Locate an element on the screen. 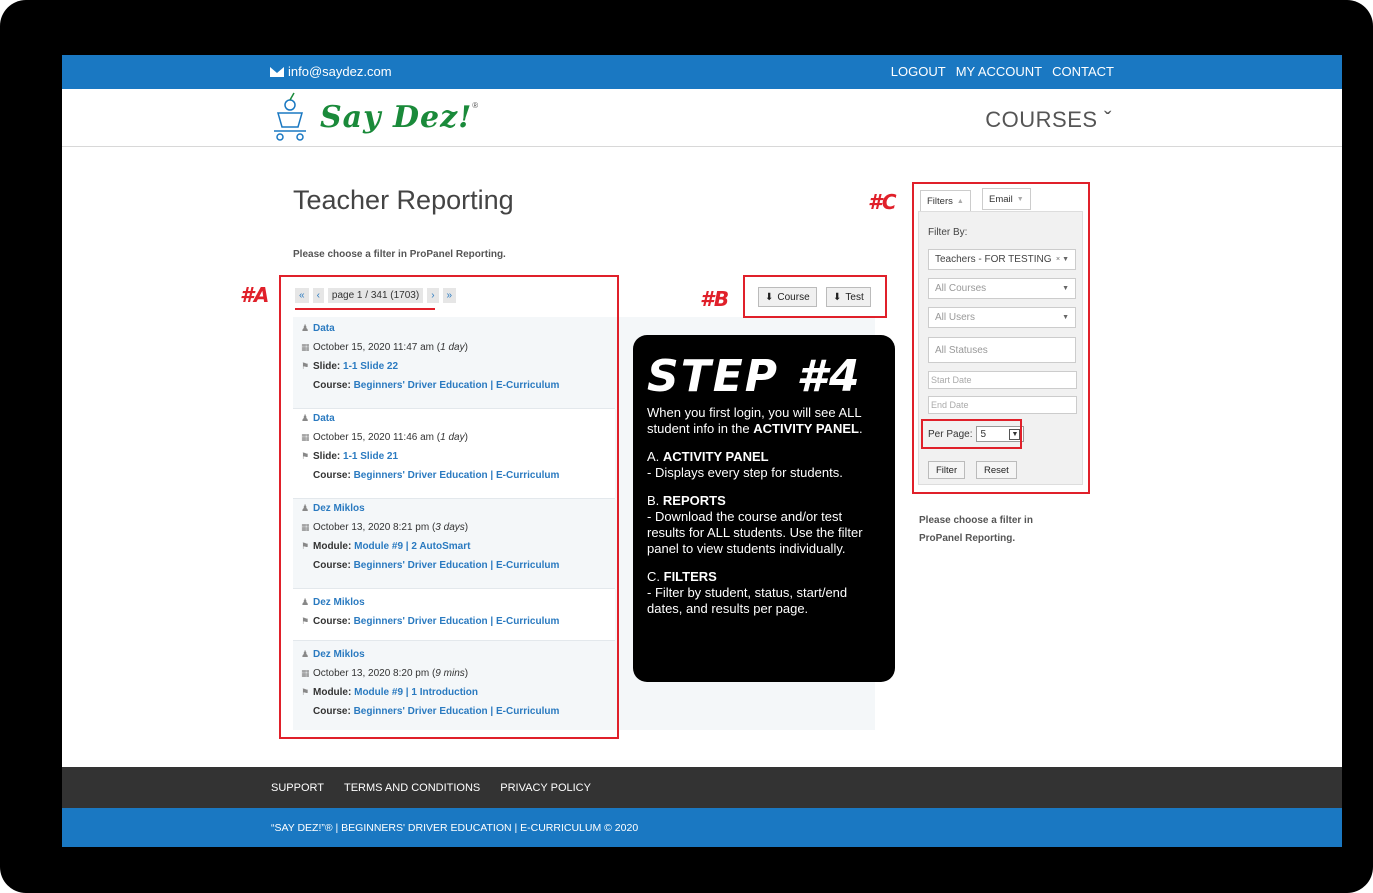 This screenshot has width=1373, height=893. step-heading: STEP #4 is located at coordinates (754, 376).